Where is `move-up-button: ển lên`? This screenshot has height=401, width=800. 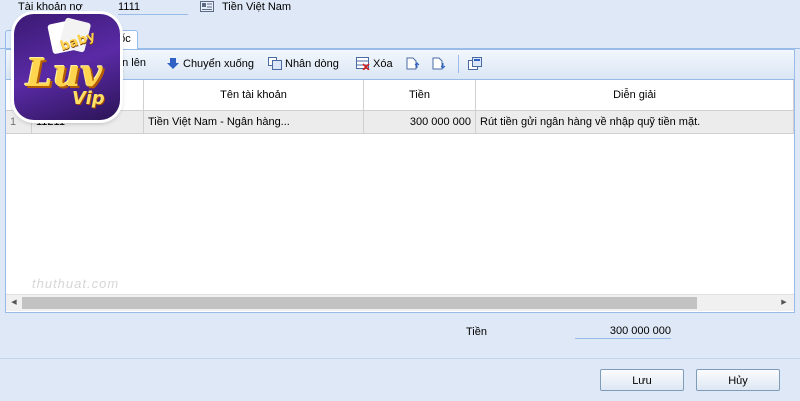
move-up-button: ển lên is located at coordinates (131, 63).